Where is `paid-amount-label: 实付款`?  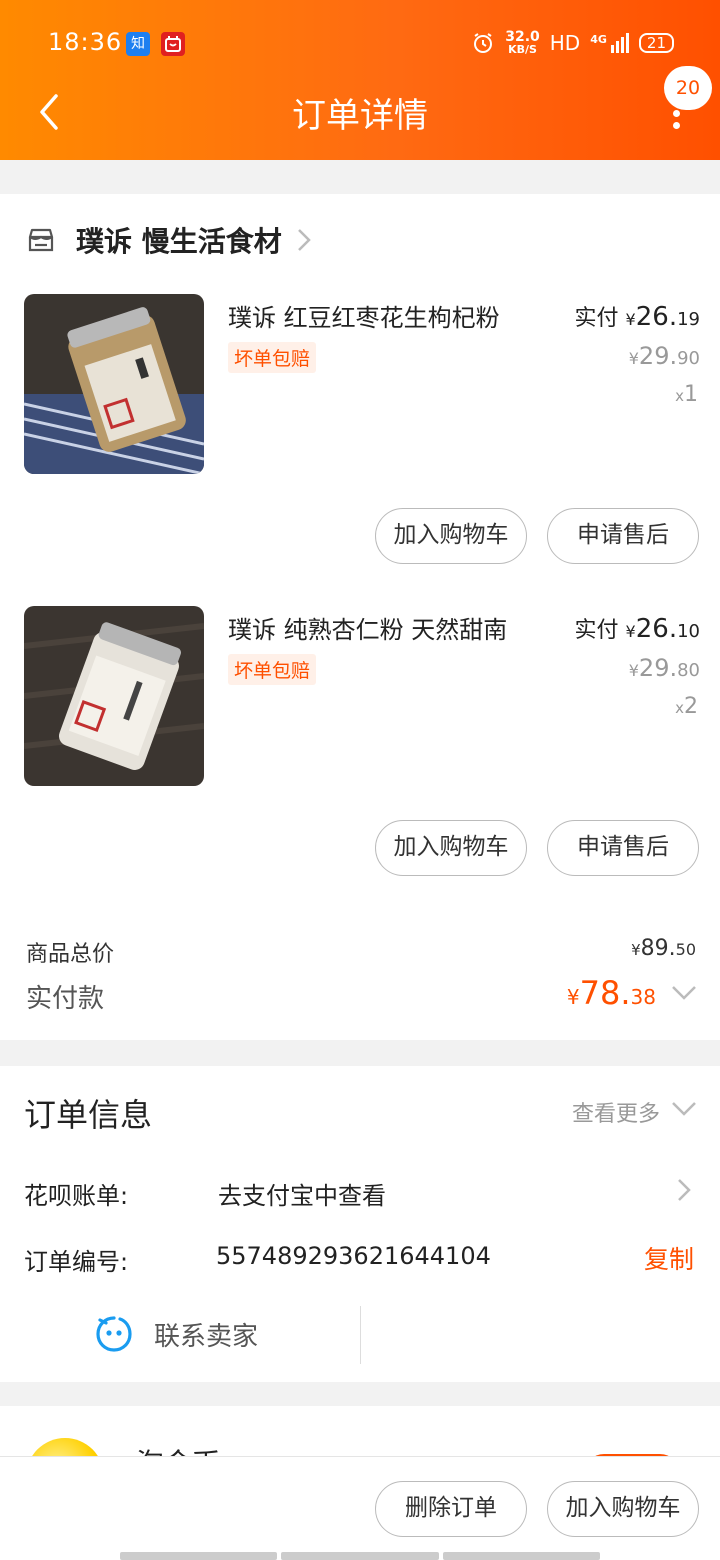 paid-amount-label: 实付款 is located at coordinates (65, 999).